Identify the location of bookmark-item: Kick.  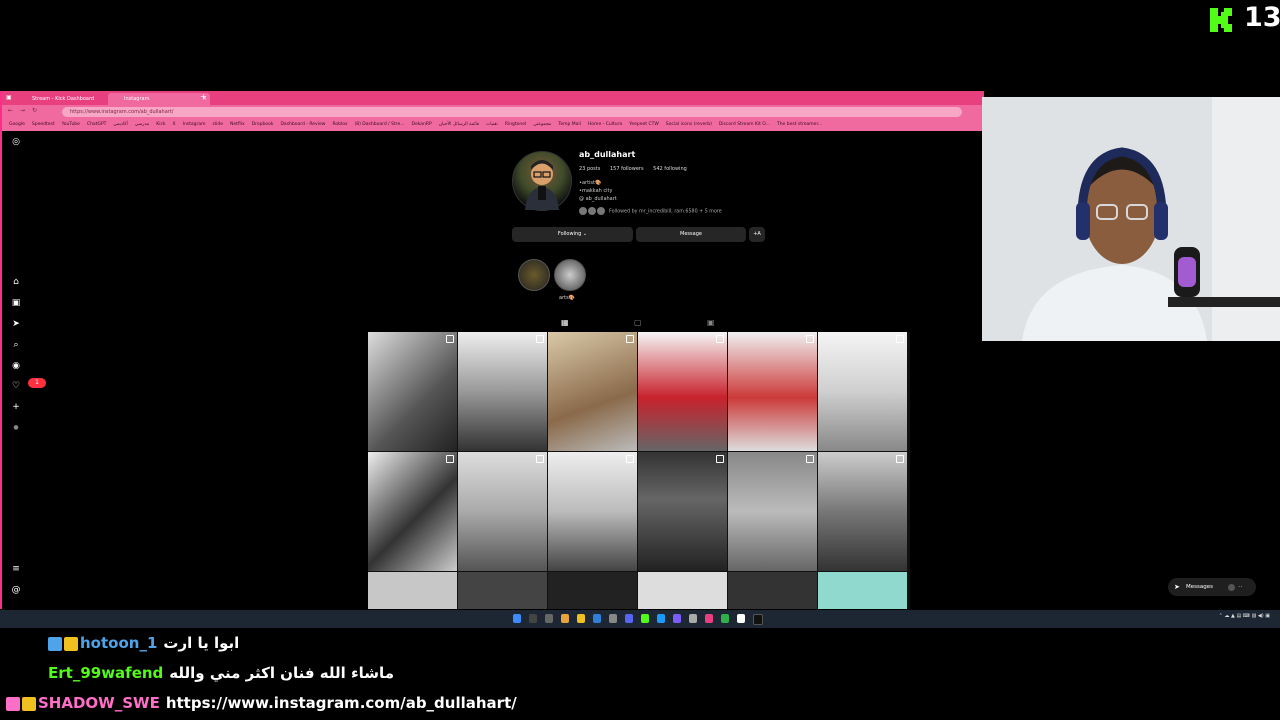
(160, 125).